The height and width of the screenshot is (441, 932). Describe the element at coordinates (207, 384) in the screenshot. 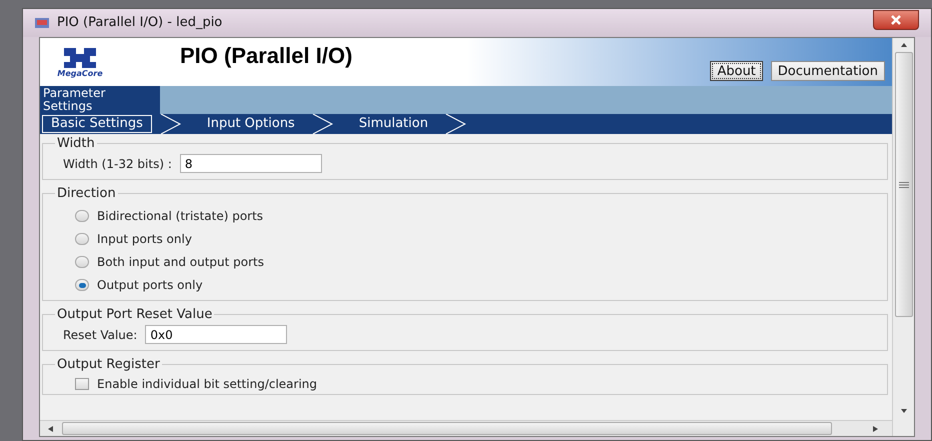

I see `checkbox-label: Enable individual bit setting/clearing` at that location.